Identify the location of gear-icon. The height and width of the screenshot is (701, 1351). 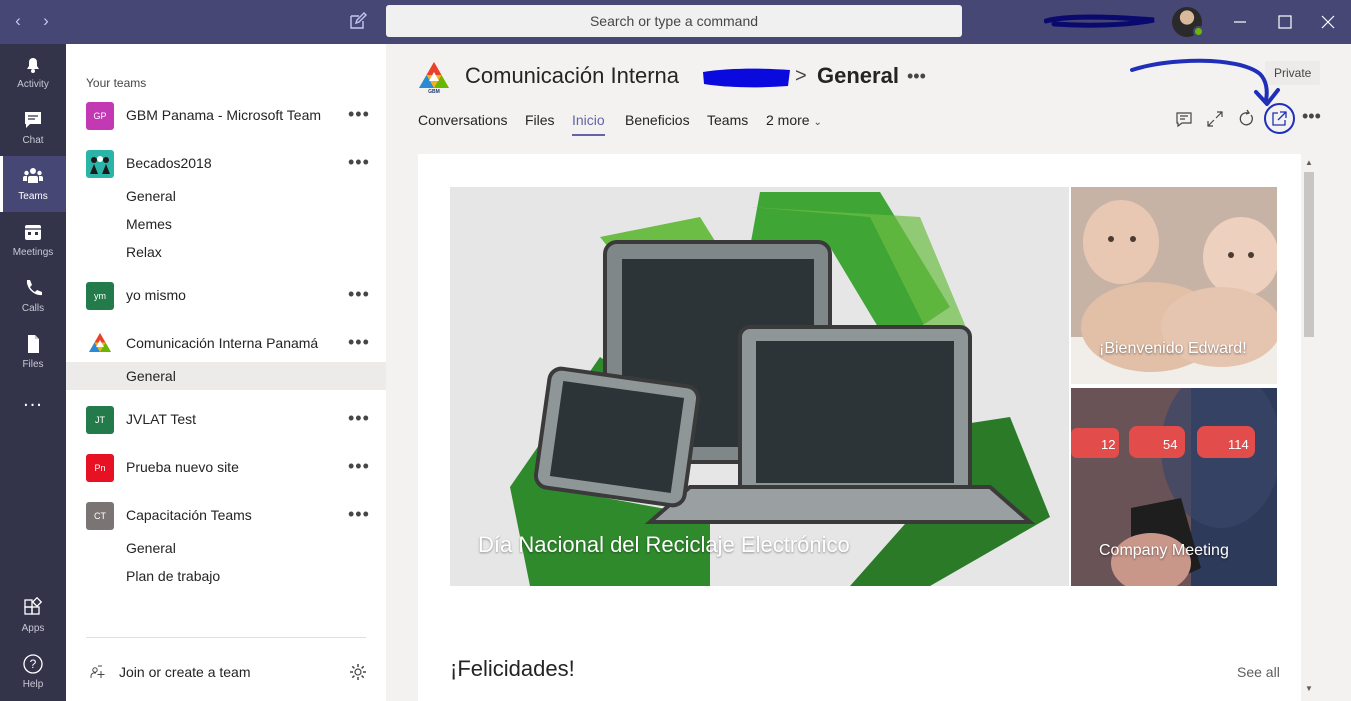
(358, 672).